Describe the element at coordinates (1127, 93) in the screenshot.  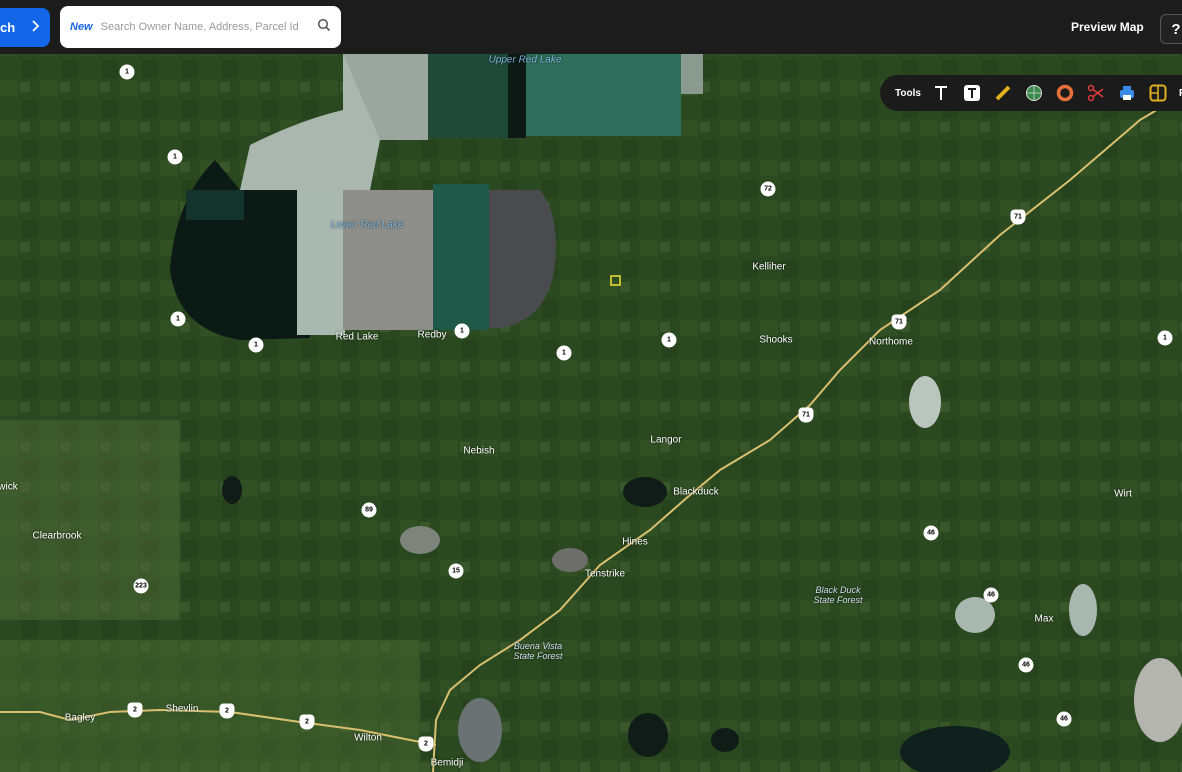
I see `print-icon` at that location.